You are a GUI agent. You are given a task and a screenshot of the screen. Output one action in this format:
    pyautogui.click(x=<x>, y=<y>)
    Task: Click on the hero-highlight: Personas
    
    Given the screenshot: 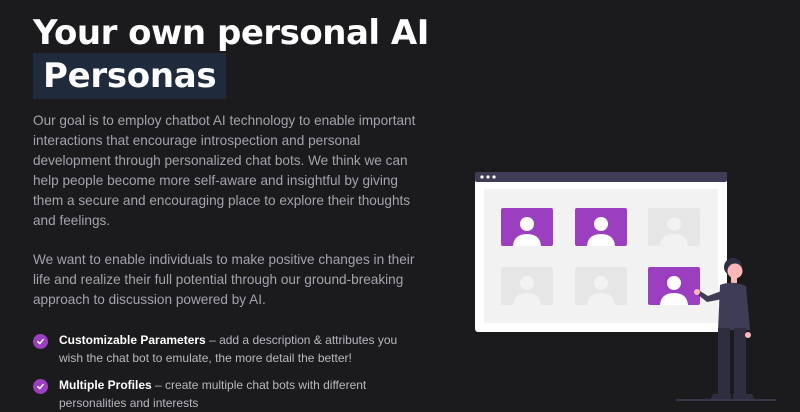 What is the action you would take?
    pyautogui.click(x=130, y=76)
    